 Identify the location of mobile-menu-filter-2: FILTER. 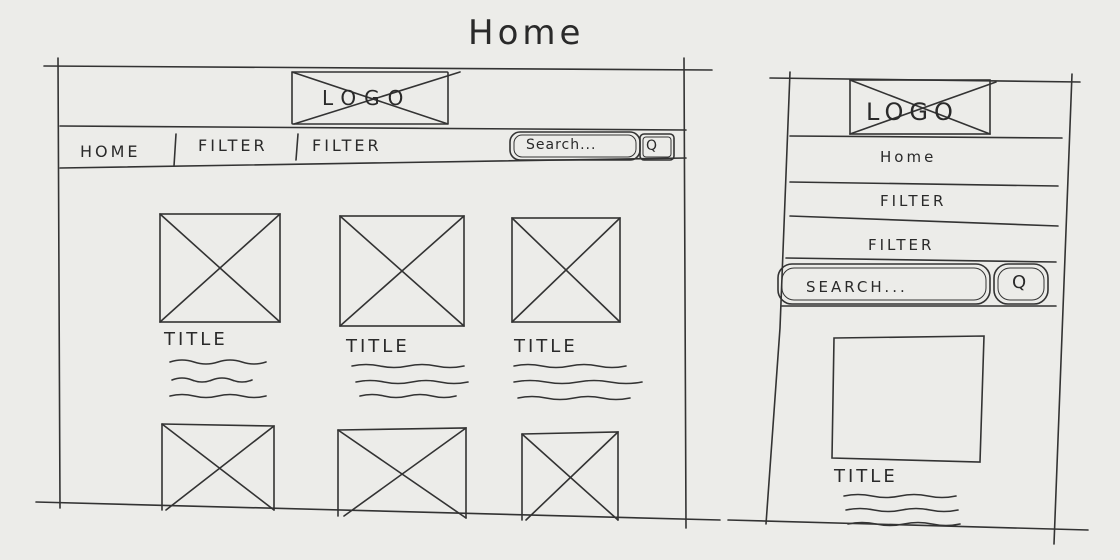
(901, 245).